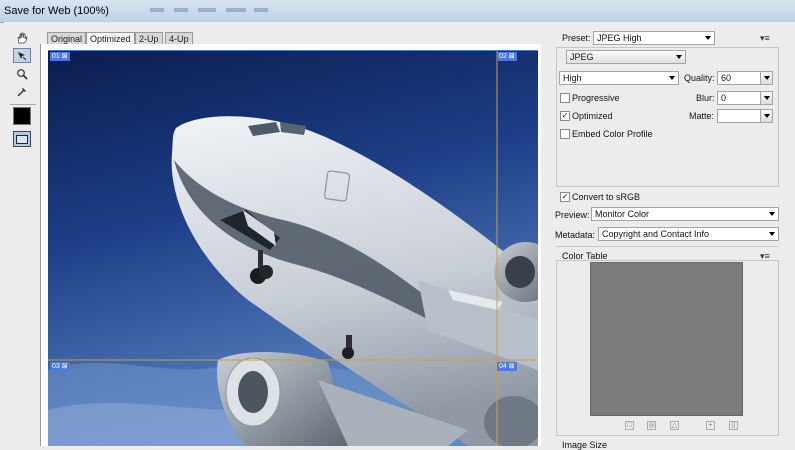  I want to click on slice-label-01: 01 ⊠, so click(60, 56).